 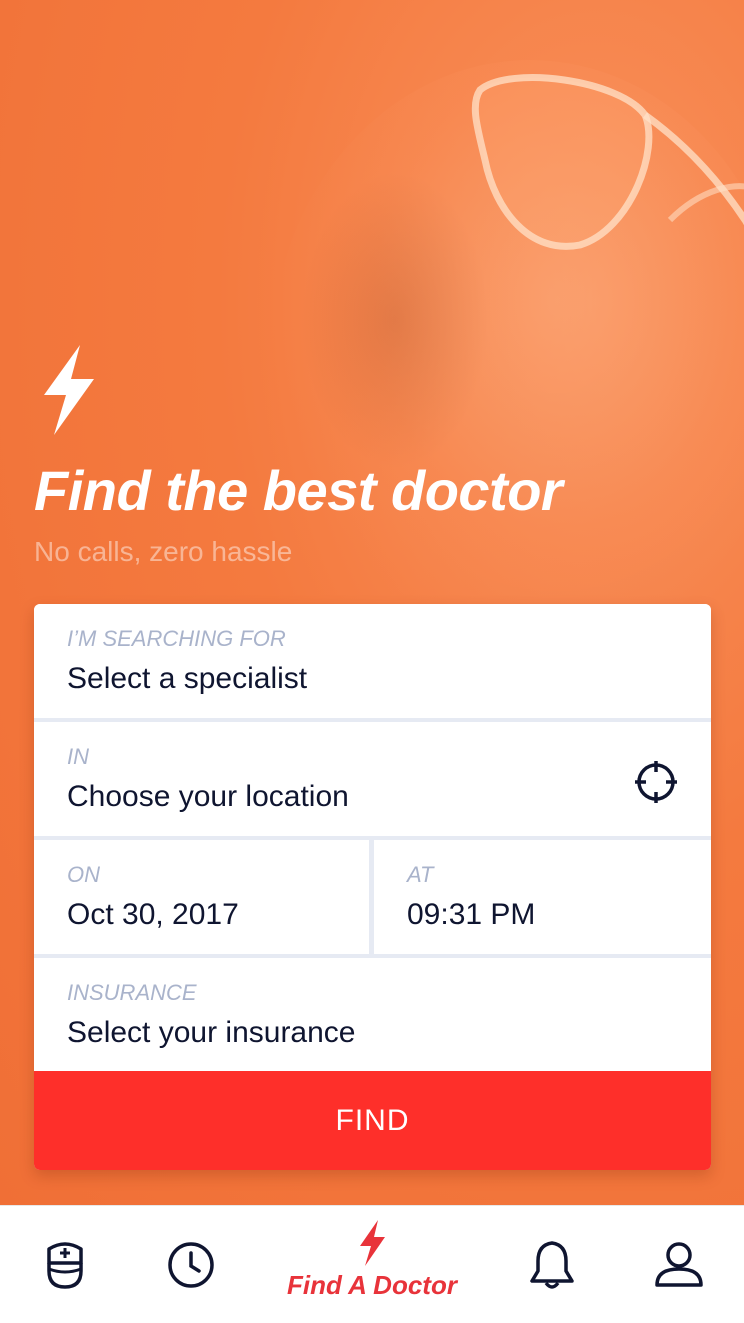 I want to click on bolt-icon, so click(x=372, y=1243).